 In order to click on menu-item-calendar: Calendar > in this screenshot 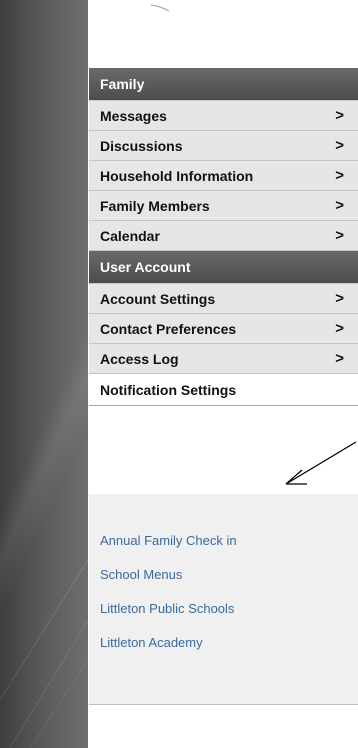, I will do `click(223, 236)`.